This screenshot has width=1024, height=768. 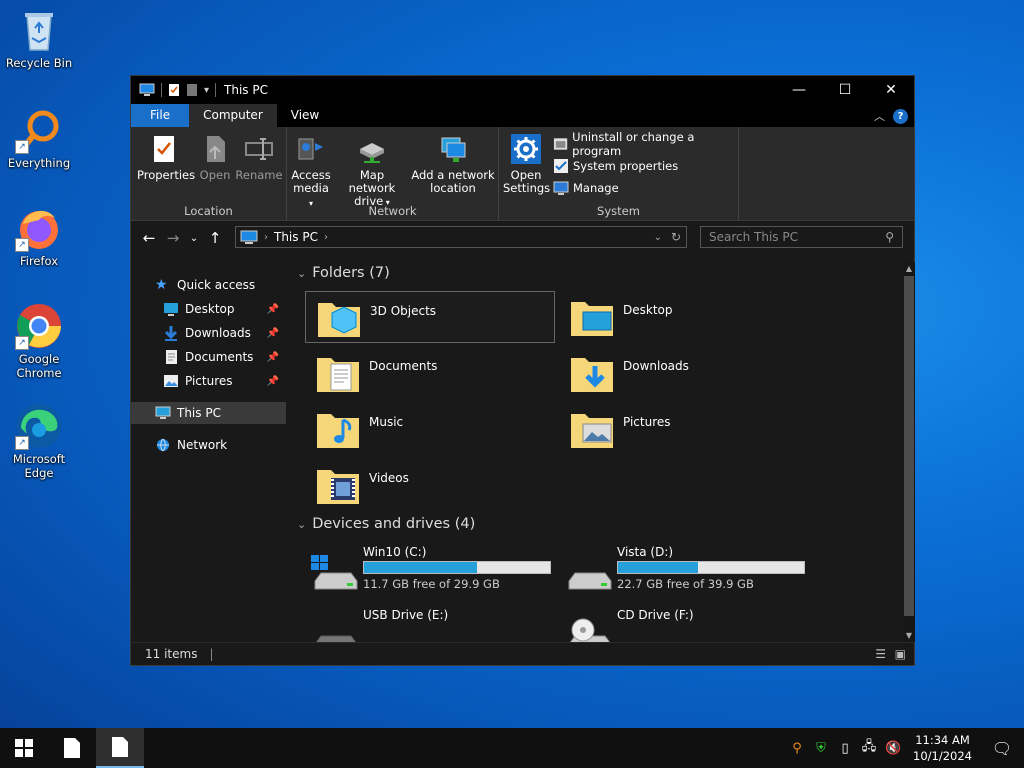 I want to click on add-location-label: Add a network location, so click(x=453, y=181).